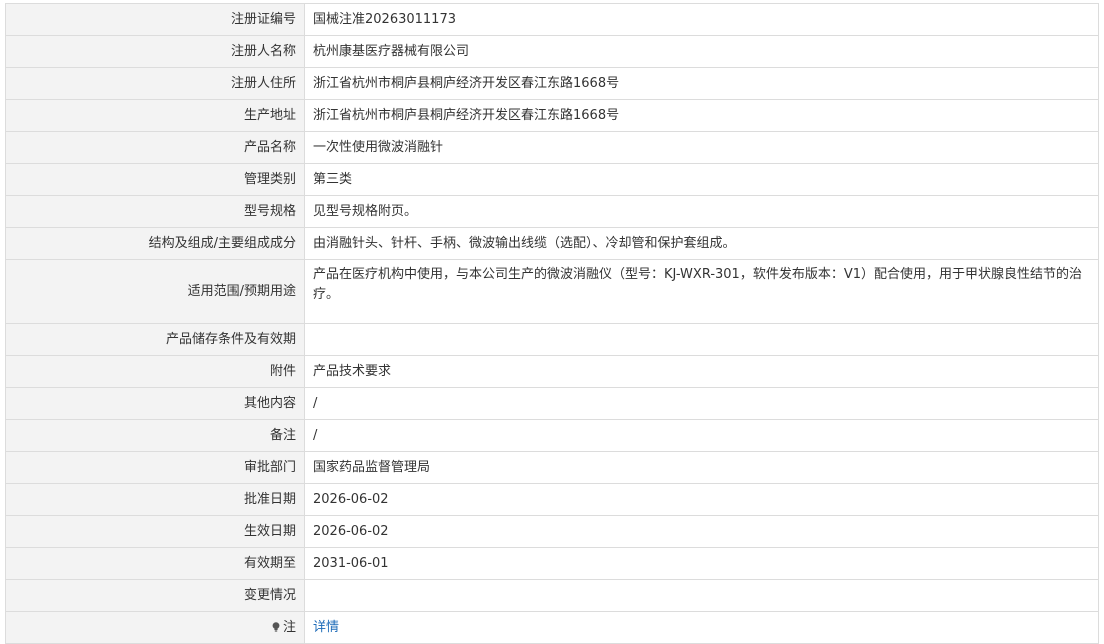  What do you see at coordinates (155, 339) in the screenshot?
I see `field-label: 产品储存条件及有效期` at bounding box center [155, 339].